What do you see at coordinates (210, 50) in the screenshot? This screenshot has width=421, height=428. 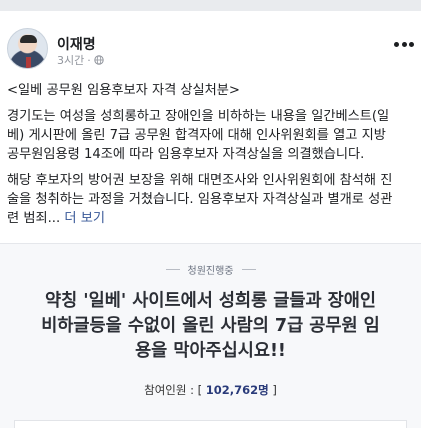 I see `post-header: 이재명 3시간 ·` at bounding box center [210, 50].